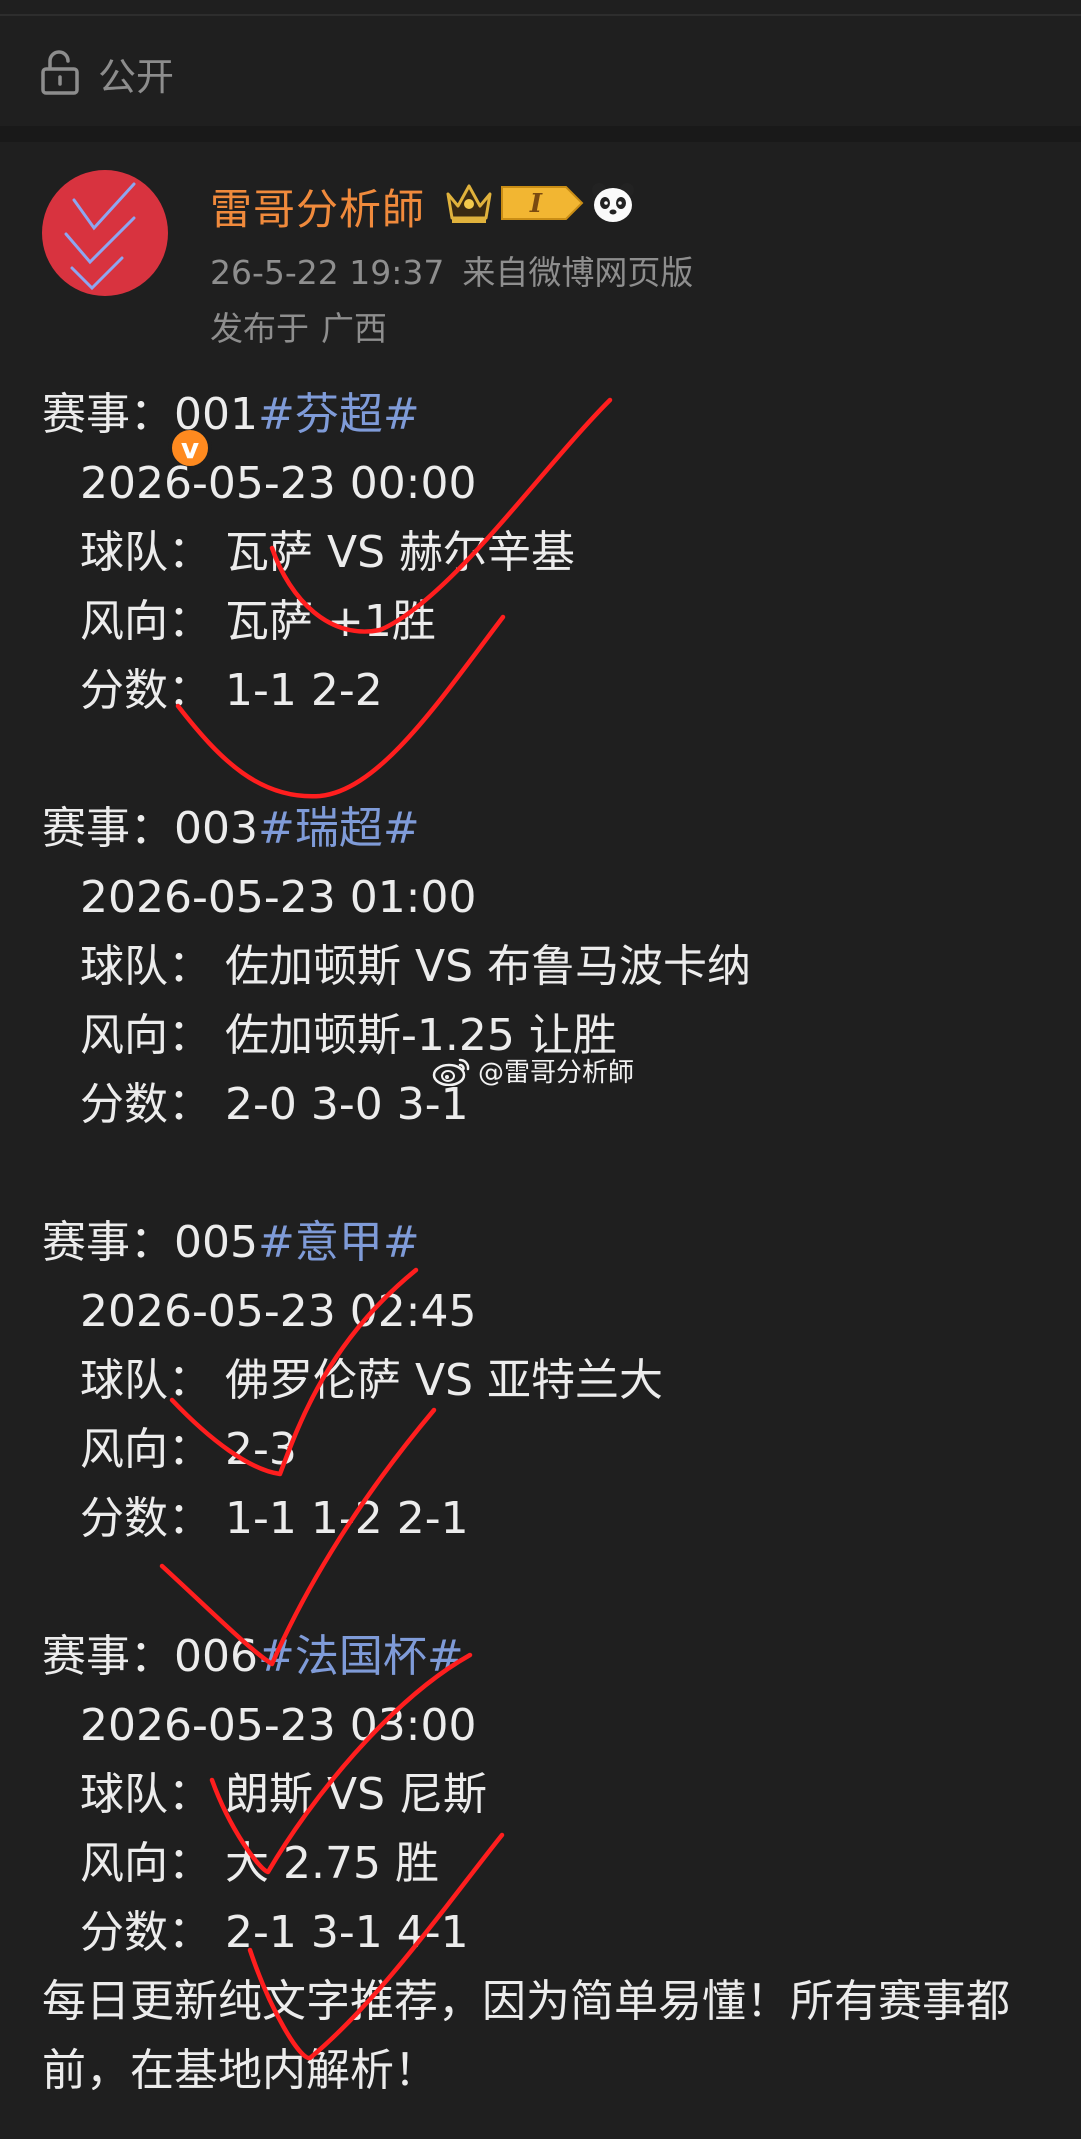  Describe the element at coordinates (577, 272) in the screenshot. I see `post-source: 来自微博网页版` at that location.